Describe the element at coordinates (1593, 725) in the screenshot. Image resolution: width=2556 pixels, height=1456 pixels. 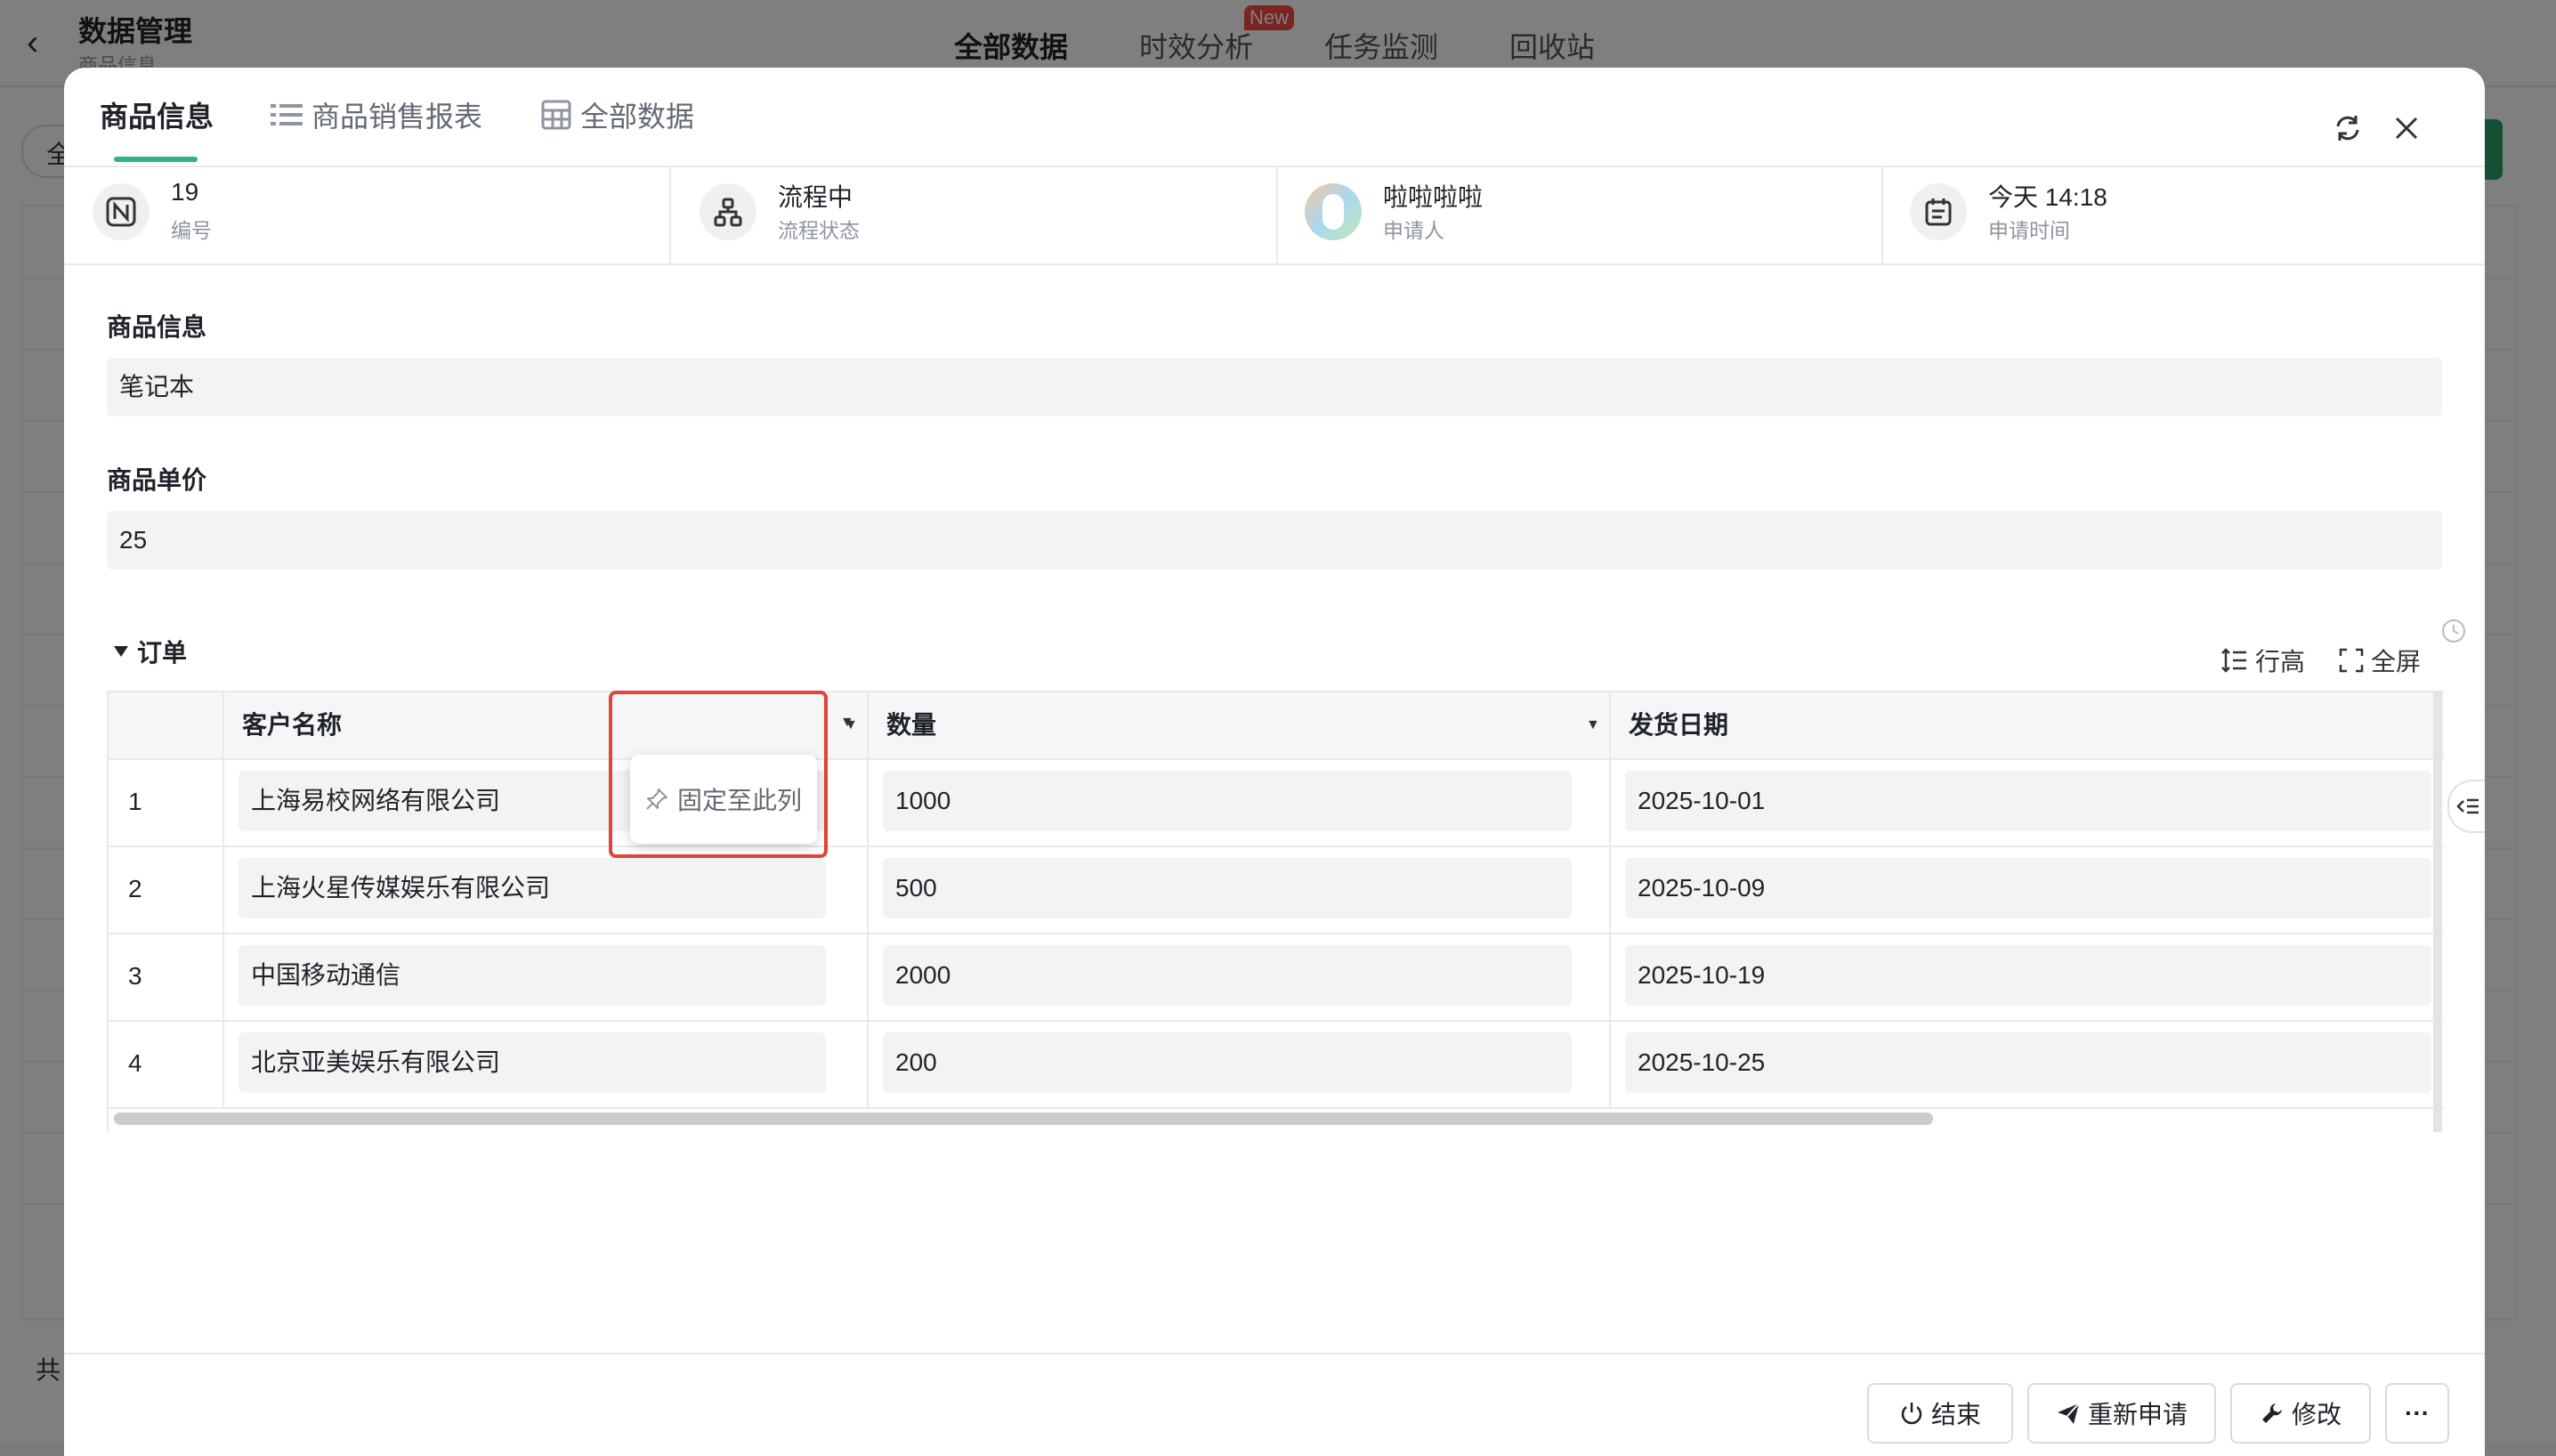
I see `column-menu-caret-icon: ▼` at that location.